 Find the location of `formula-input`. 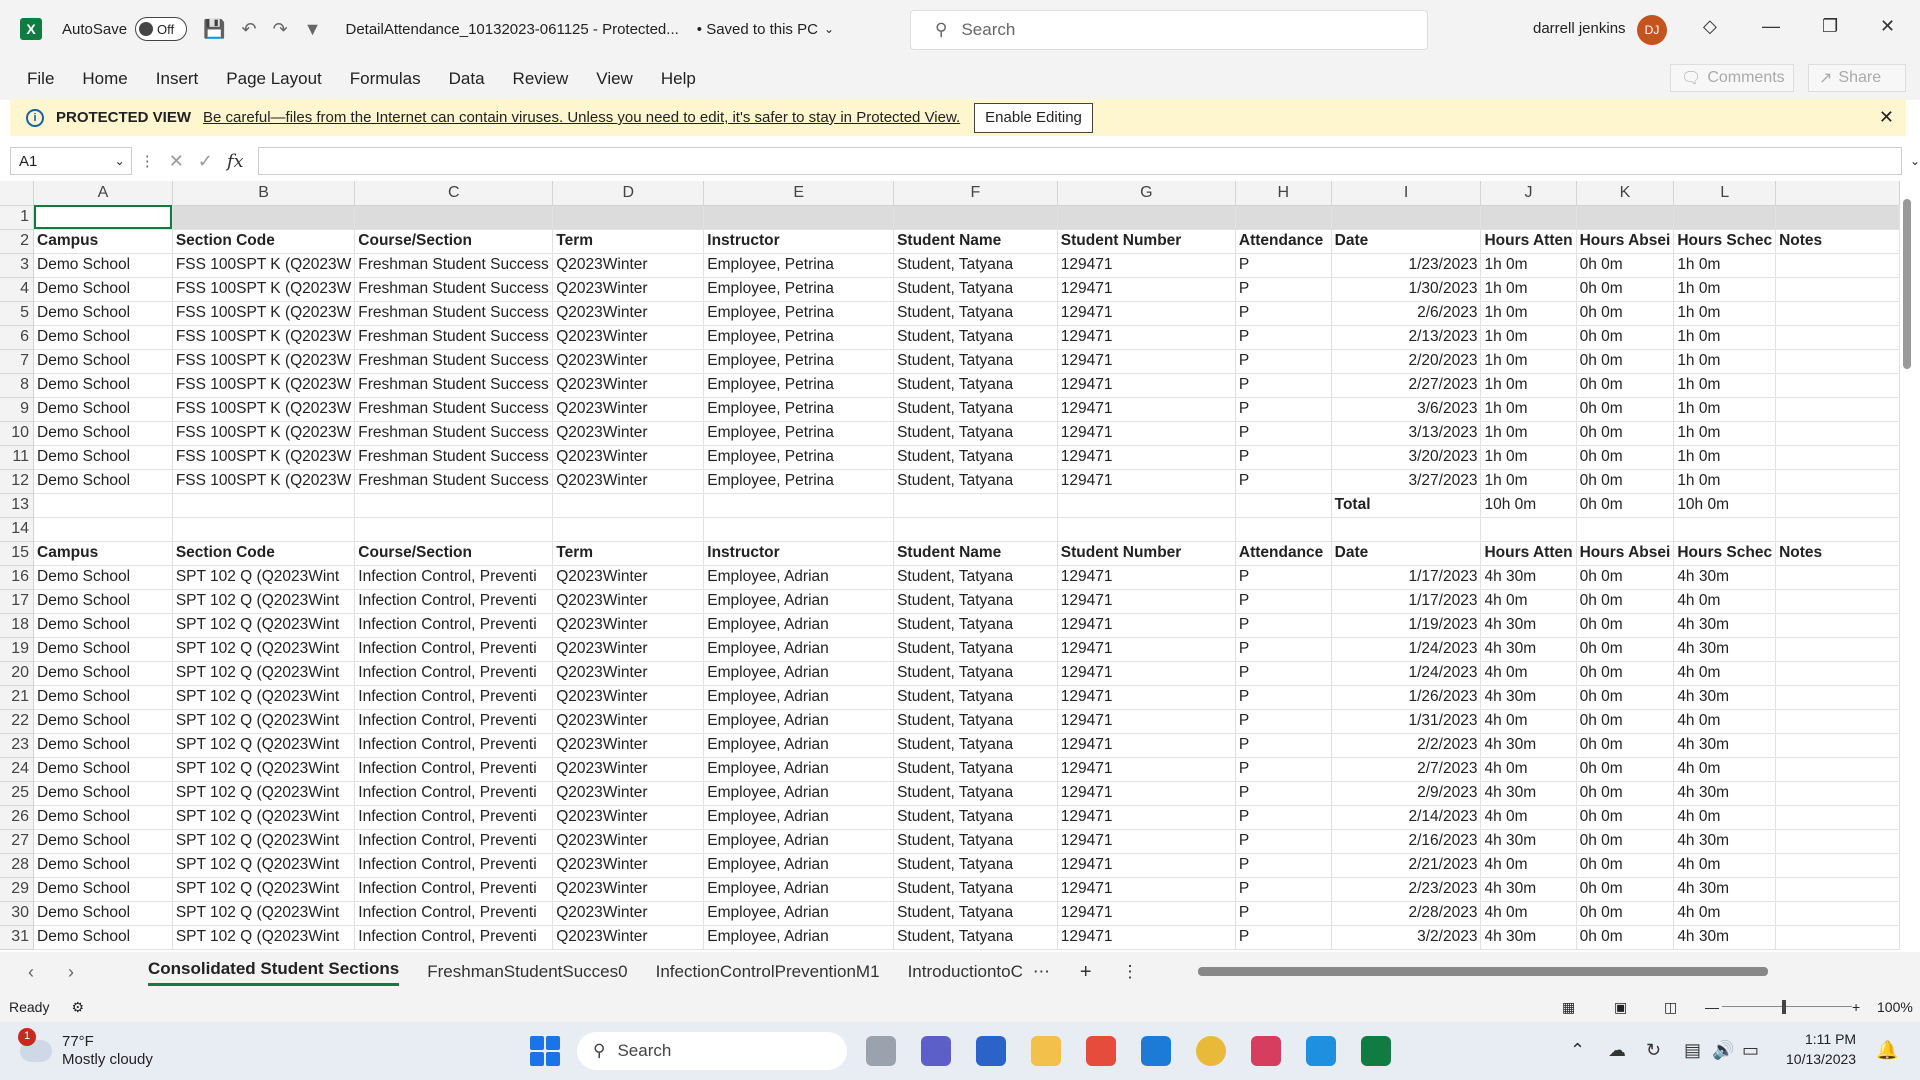

formula-input is located at coordinates (1079, 161).